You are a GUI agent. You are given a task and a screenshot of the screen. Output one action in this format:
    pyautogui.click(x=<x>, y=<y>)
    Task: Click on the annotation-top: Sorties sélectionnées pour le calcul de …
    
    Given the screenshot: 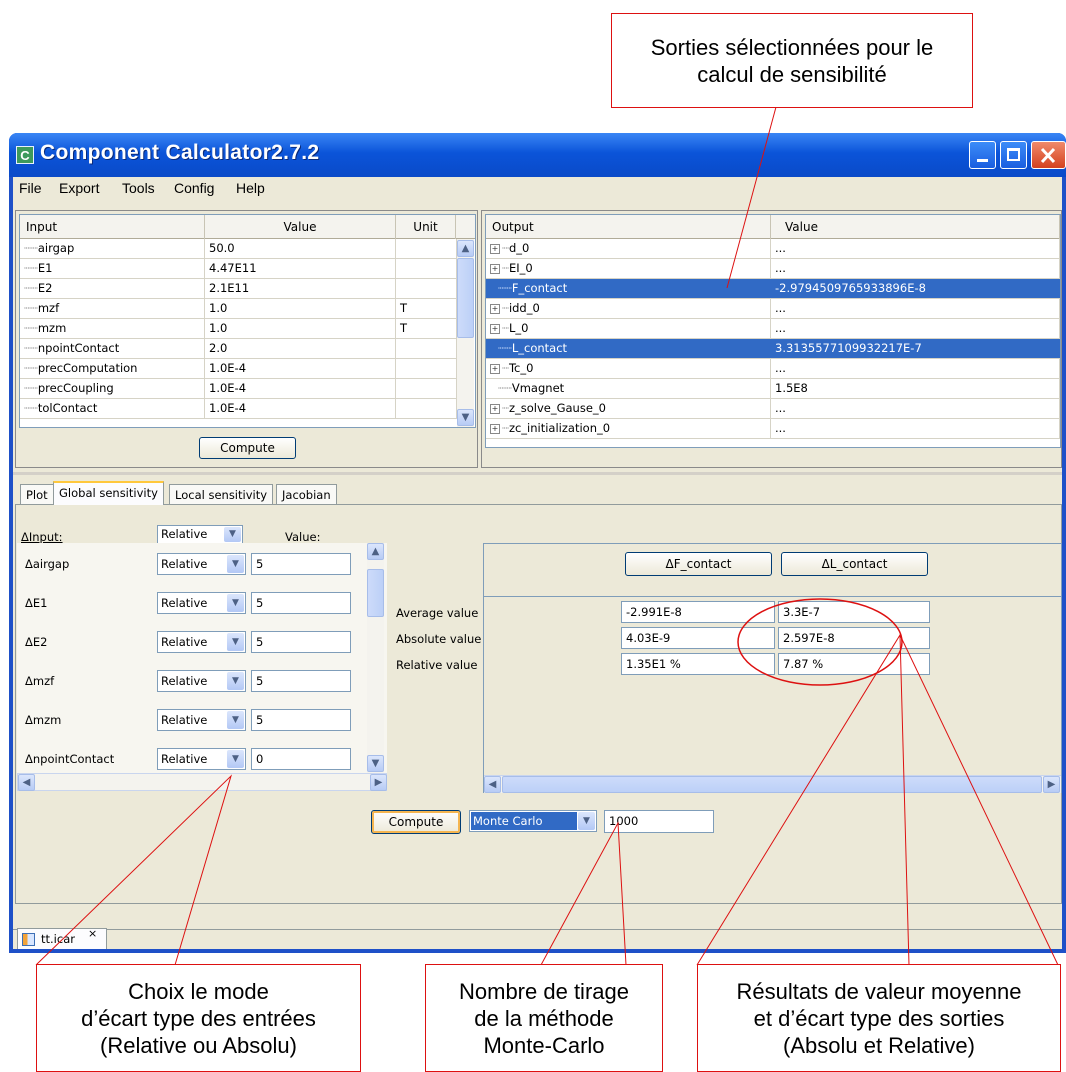 What is the action you would take?
    pyautogui.click(x=792, y=60)
    